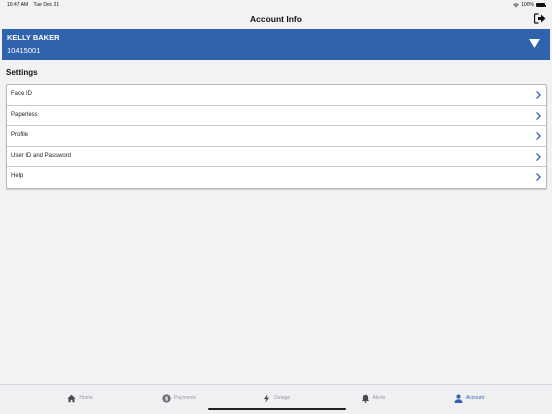 The width and height of the screenshot is (552, 414). I want to click on bell-icon, so click(365, 398).